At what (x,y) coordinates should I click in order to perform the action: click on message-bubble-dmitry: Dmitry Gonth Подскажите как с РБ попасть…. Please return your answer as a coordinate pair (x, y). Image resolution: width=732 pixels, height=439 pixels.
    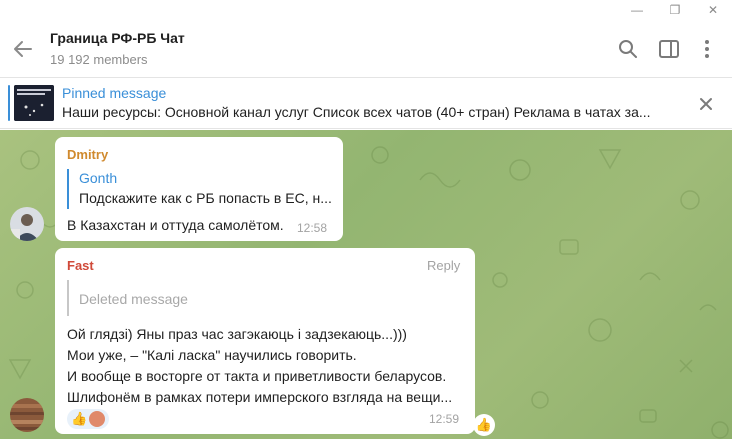
    Looking at the image, I should click on (199, 189).